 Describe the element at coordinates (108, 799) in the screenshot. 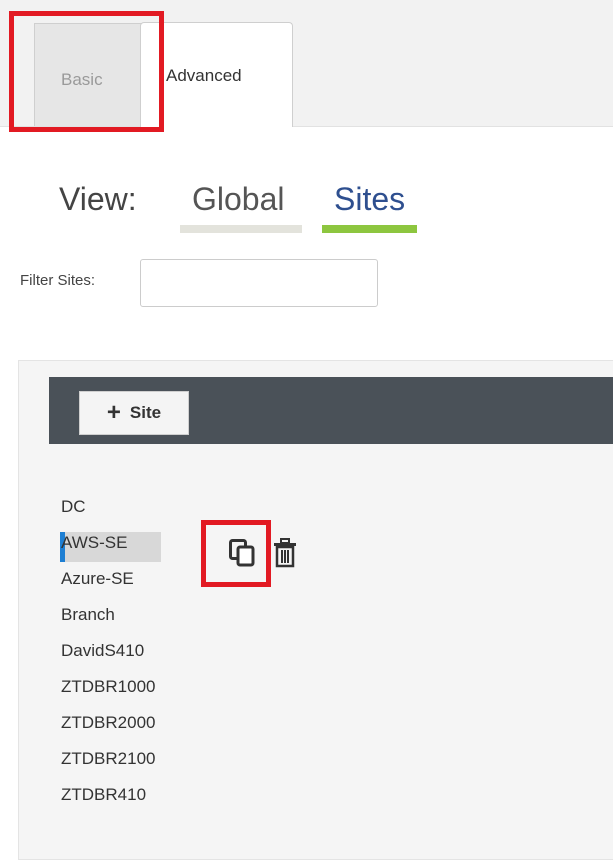

I see `site-item-ztdbr410: ZTDBR410` at that location.